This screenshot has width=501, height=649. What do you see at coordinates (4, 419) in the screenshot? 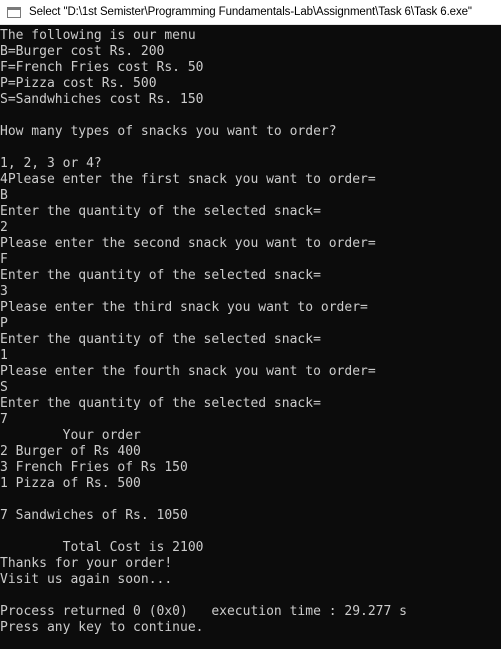
I see `console-line: 7` at bounding box center [4, 419].